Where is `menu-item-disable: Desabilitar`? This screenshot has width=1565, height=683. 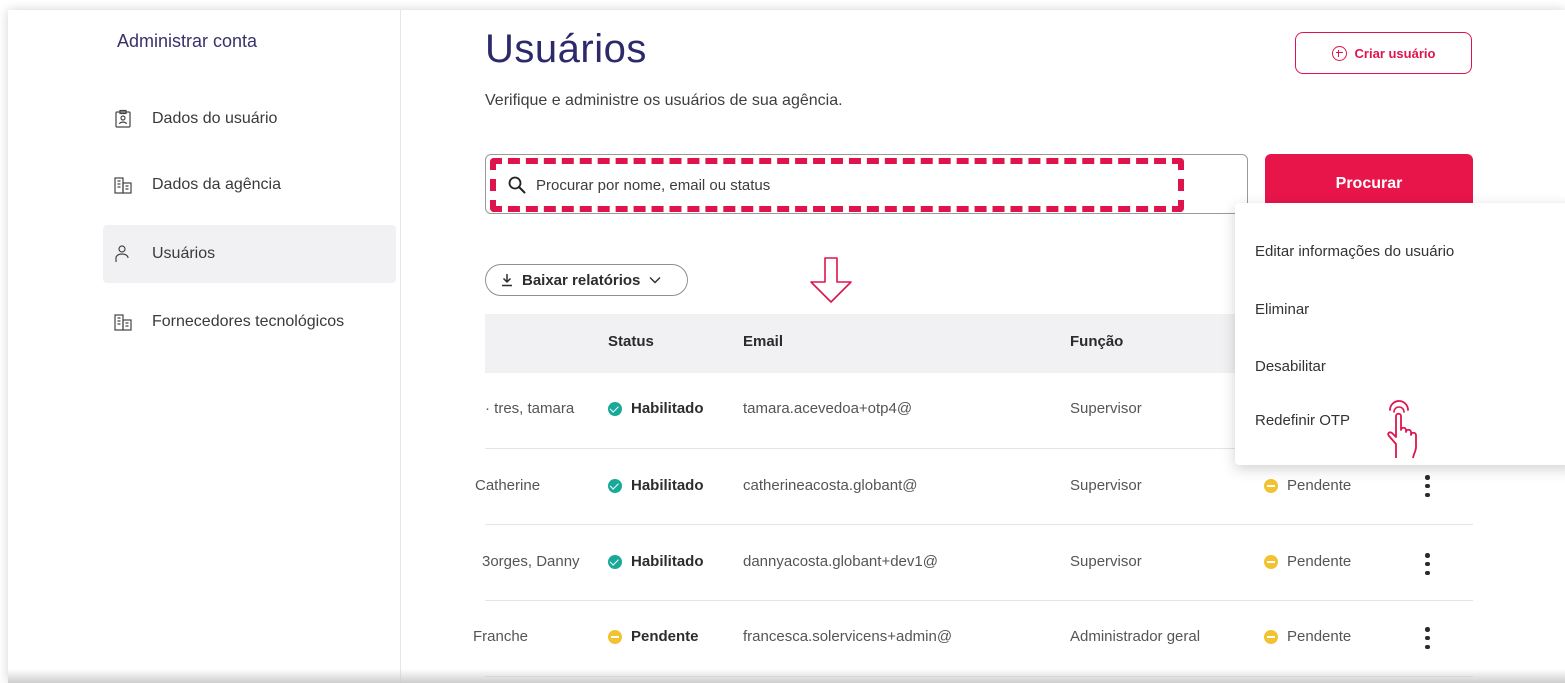 menu-item-disable: Desabilitar is located at coordinates (1290, 366).